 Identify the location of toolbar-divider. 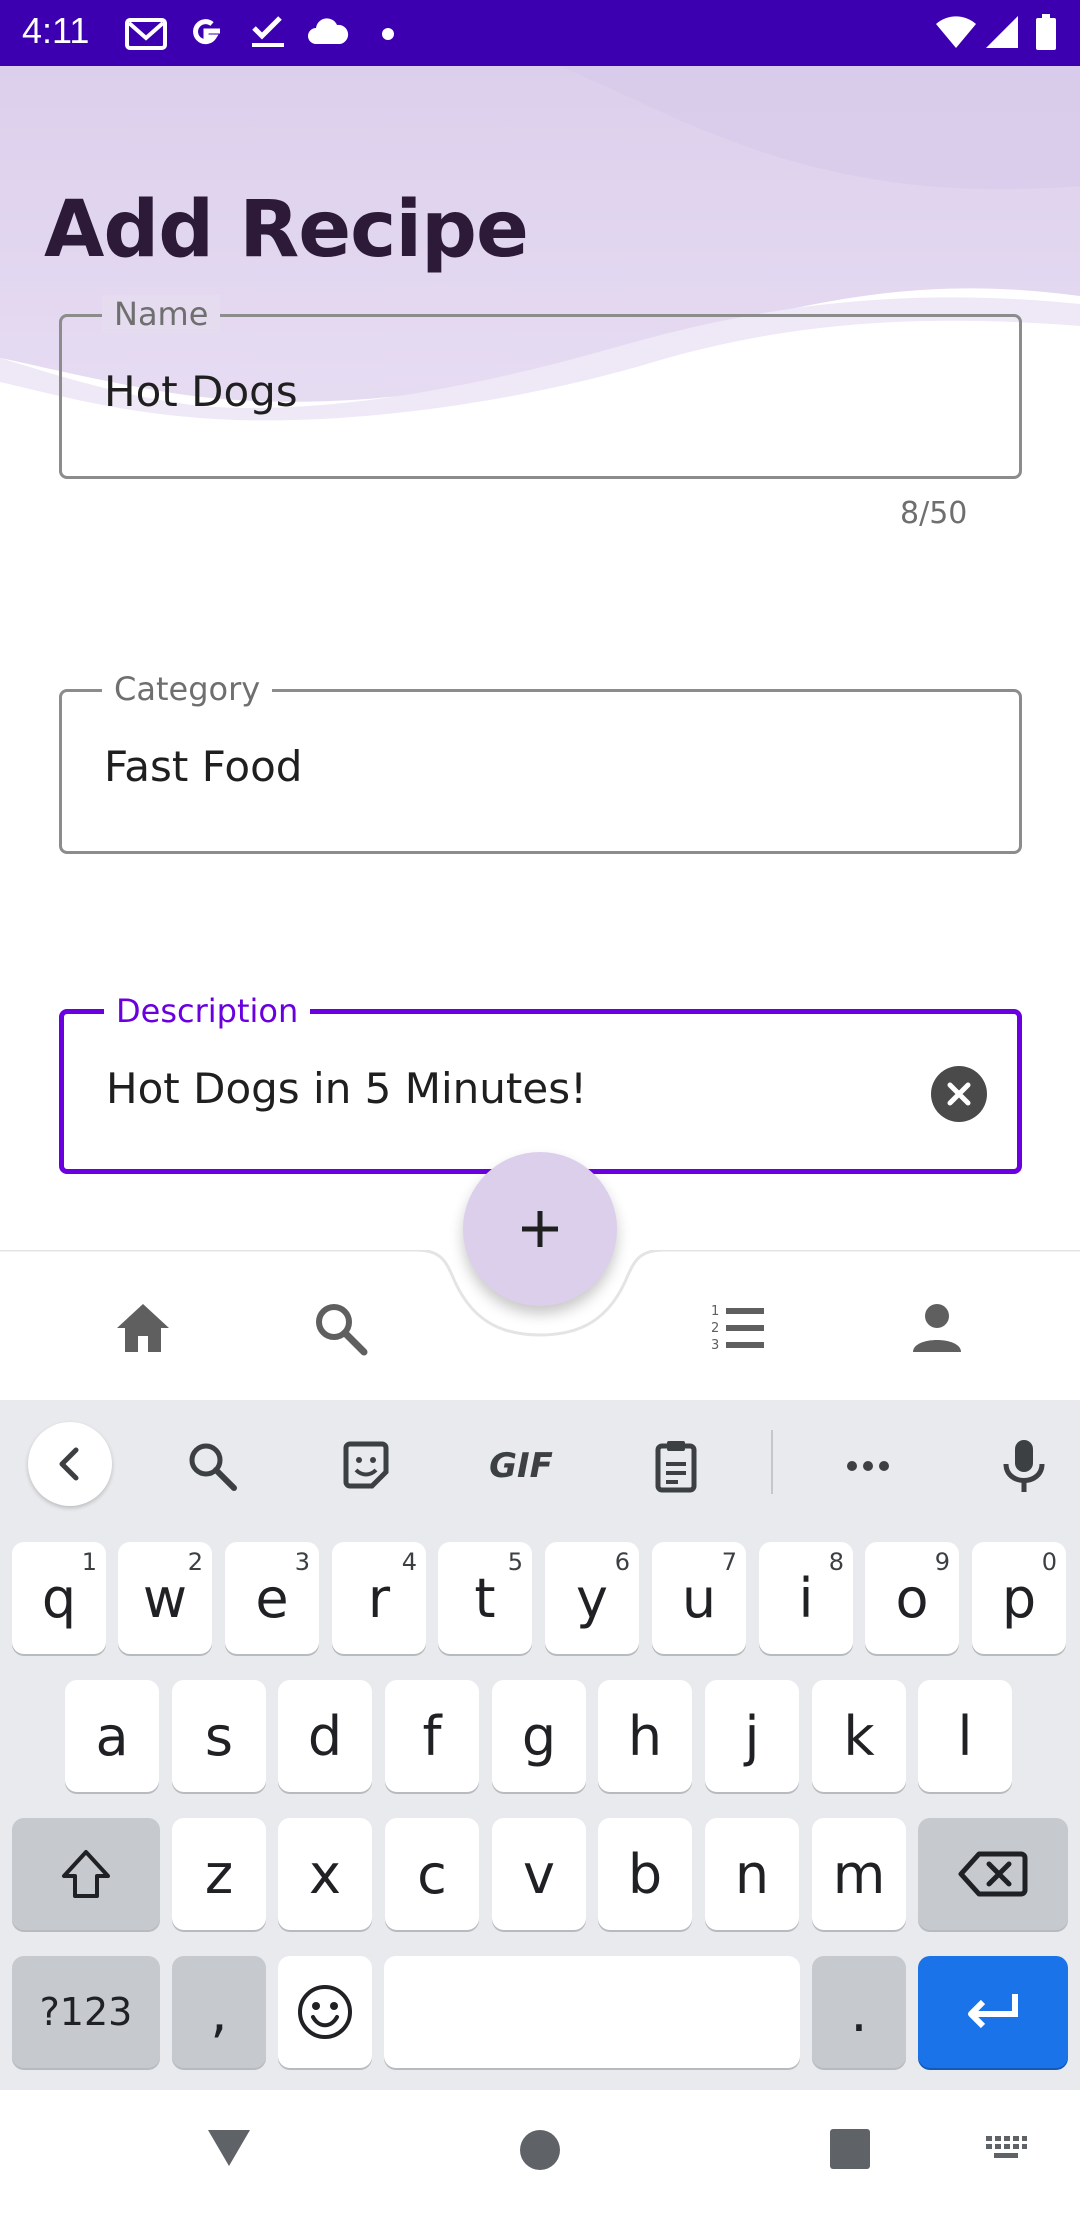
(772, 1462).